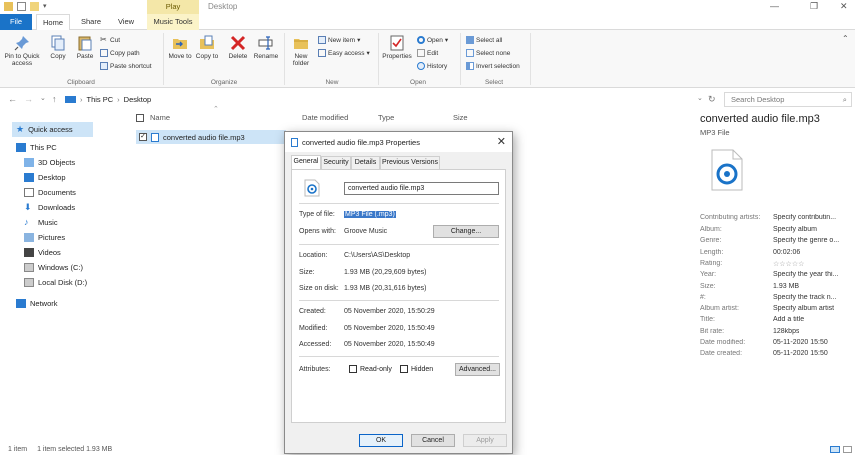 The width and height of the screenshot is (855, 455). I want to click on maximize-icon: ❐, so click(814, 6).